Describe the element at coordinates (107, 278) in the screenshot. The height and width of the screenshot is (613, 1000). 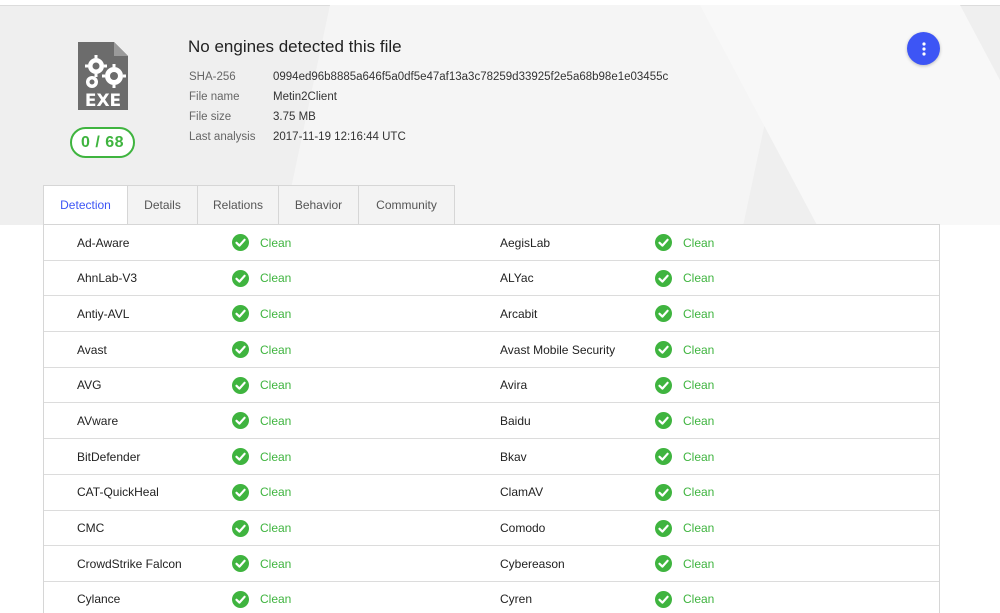
I see `engine-name: AhnLab-V3` at that location.